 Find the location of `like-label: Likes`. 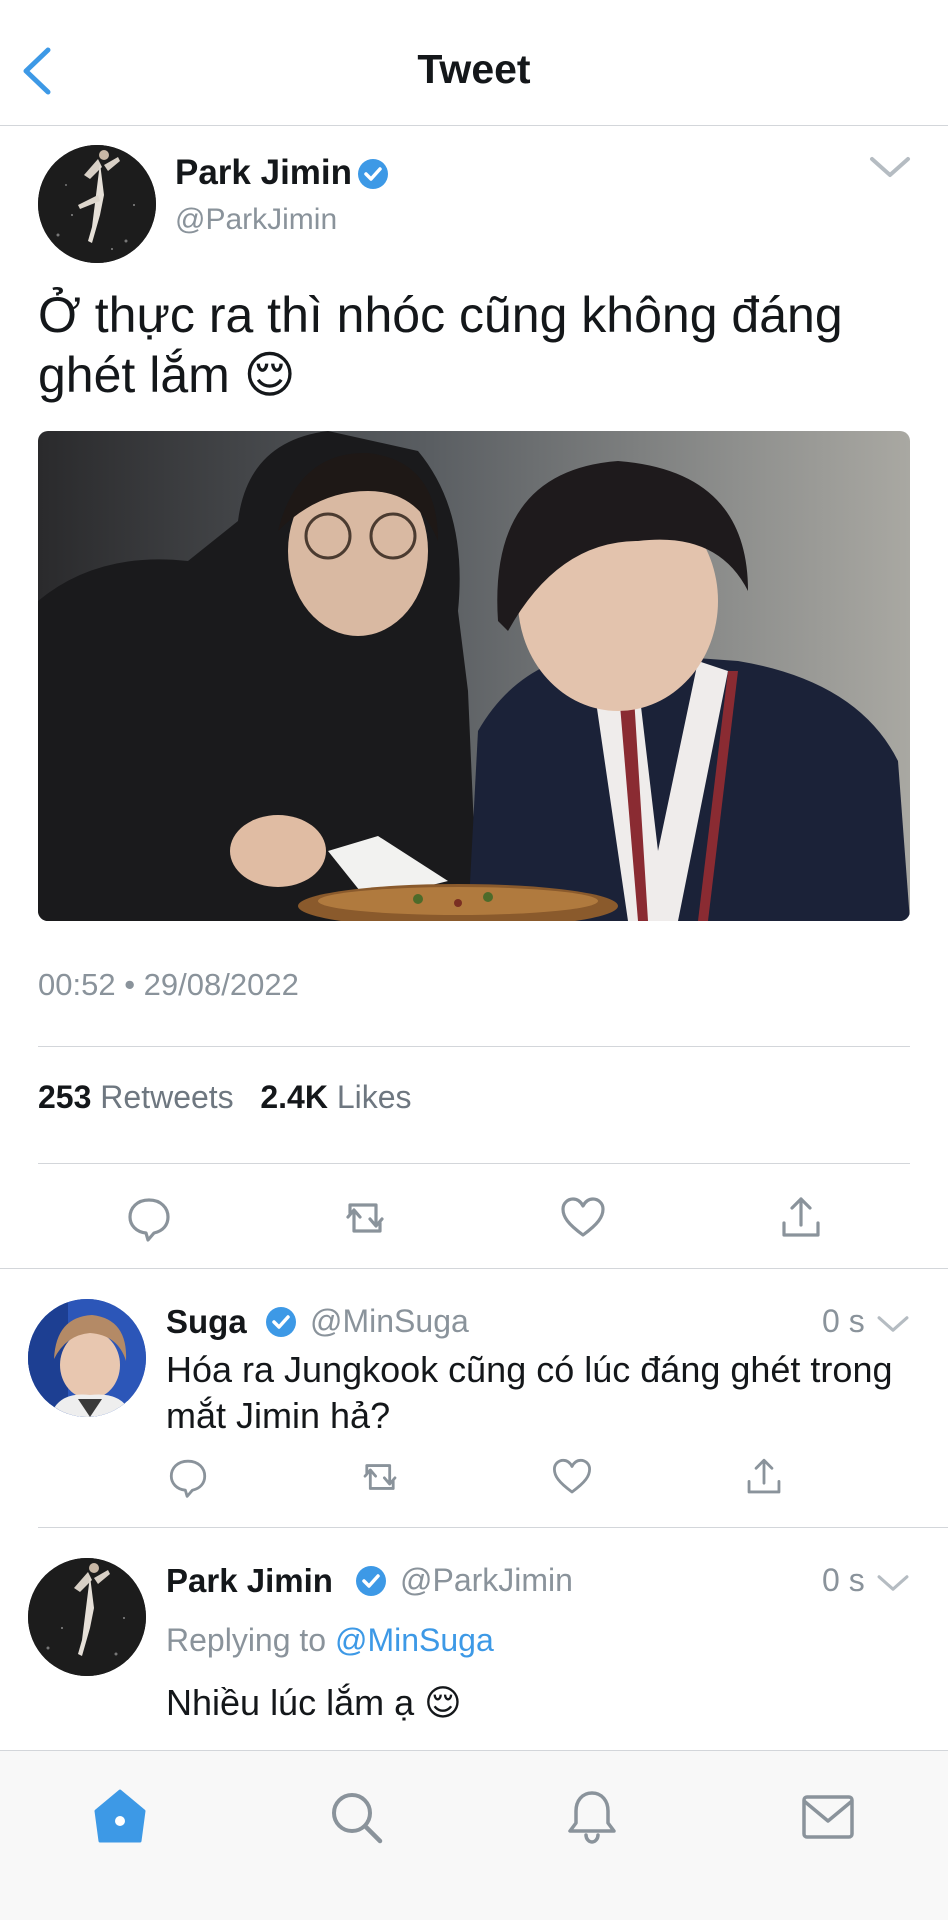

like-label: Likes is located at coordinates (374, 1097).